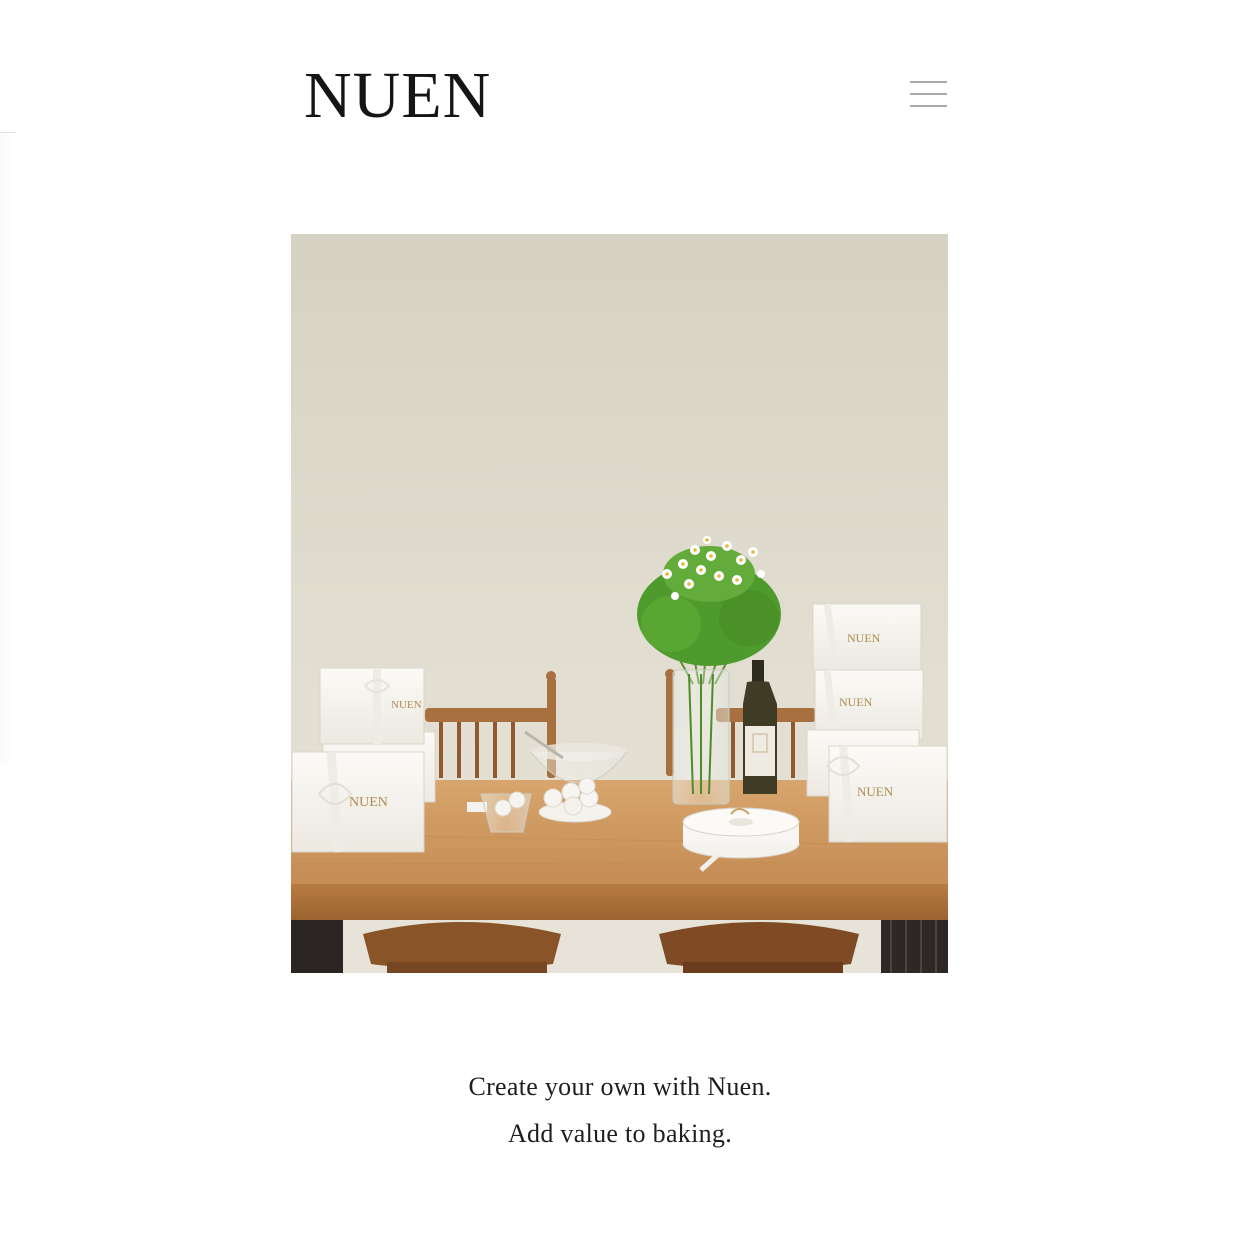  What do you see at coordinates (397, 96) in the screenshot?
I see `site-logo: NUEN` at bounding box center [397, 96].